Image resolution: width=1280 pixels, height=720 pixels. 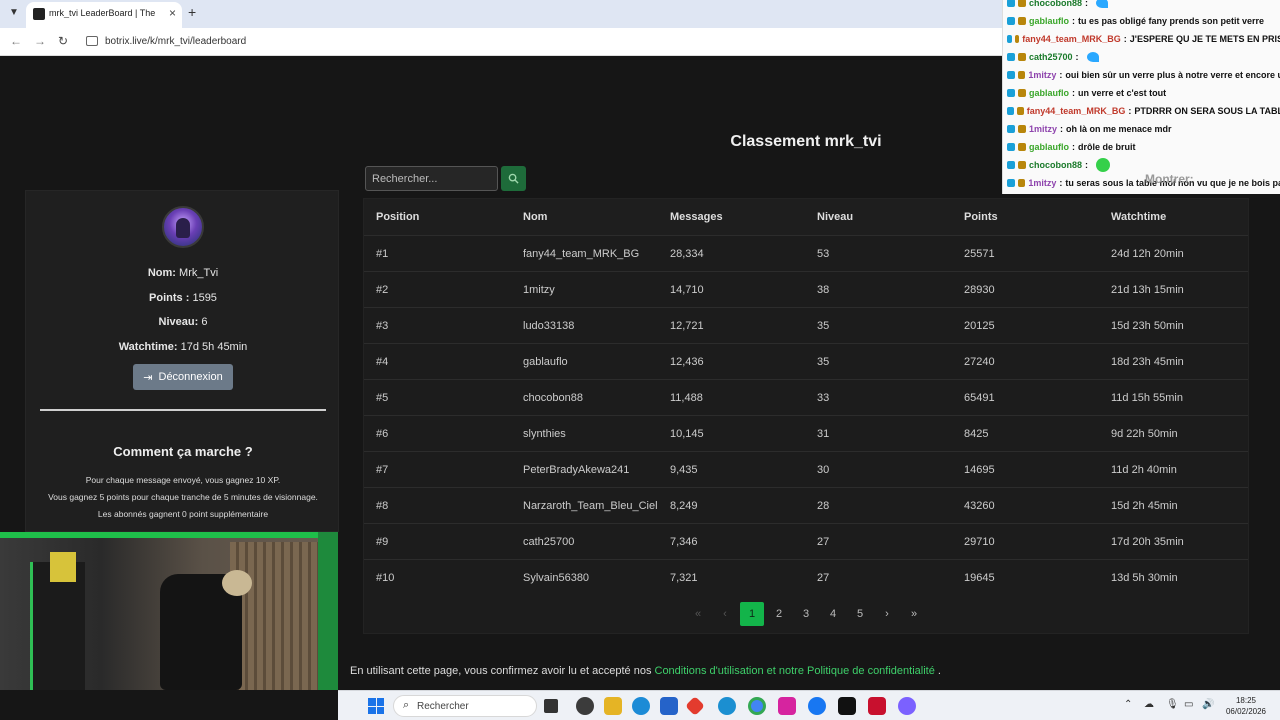 What do you see at coordinates (192, 12) in the screenshot?
I see `new-tab-icon: +` at bounding box center [192, 12].